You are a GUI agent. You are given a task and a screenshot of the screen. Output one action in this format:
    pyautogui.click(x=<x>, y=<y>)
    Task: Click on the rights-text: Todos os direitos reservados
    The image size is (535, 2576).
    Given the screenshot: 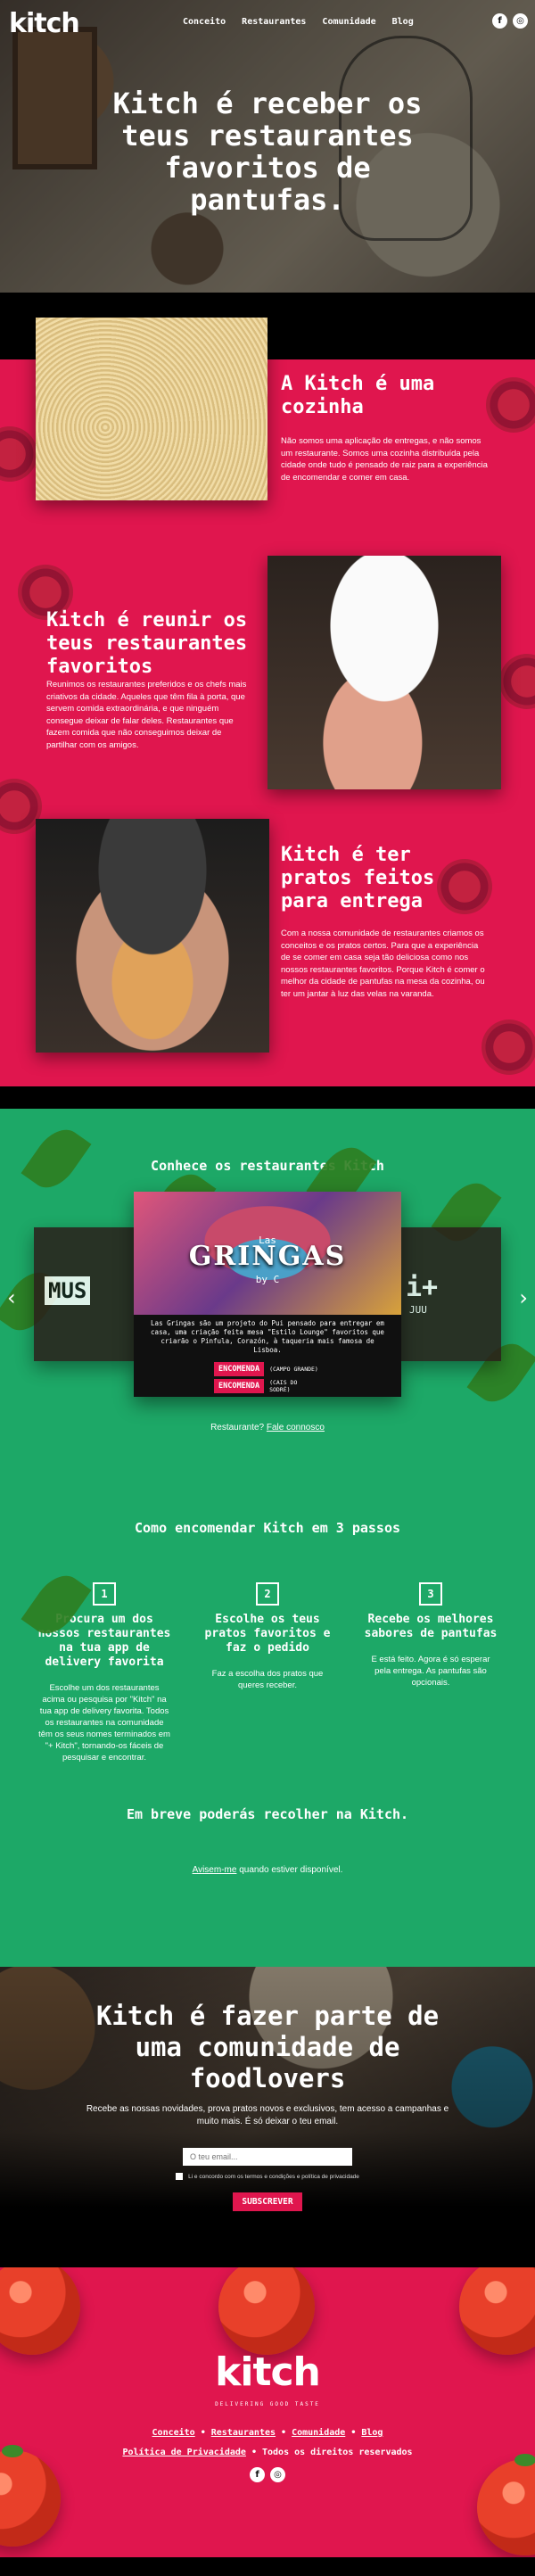 What is the action you would take?
    pyautogui.click(x=337, y=2452)
    